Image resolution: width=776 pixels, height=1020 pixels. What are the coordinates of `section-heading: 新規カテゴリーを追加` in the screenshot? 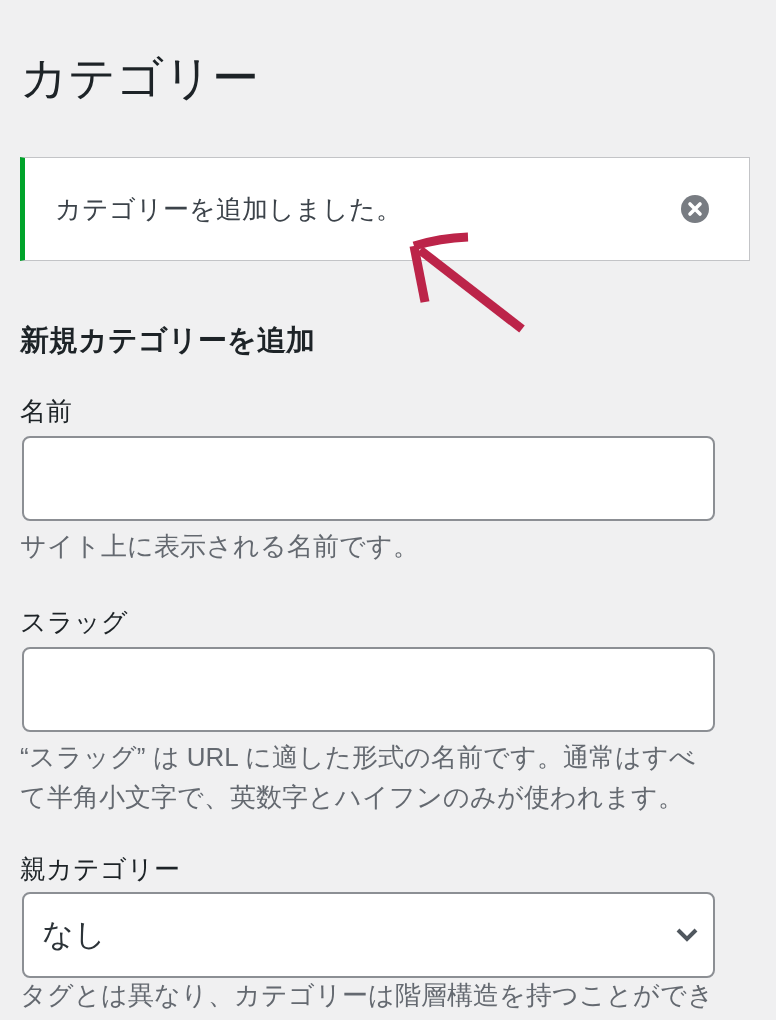 It's located at (168, 340).